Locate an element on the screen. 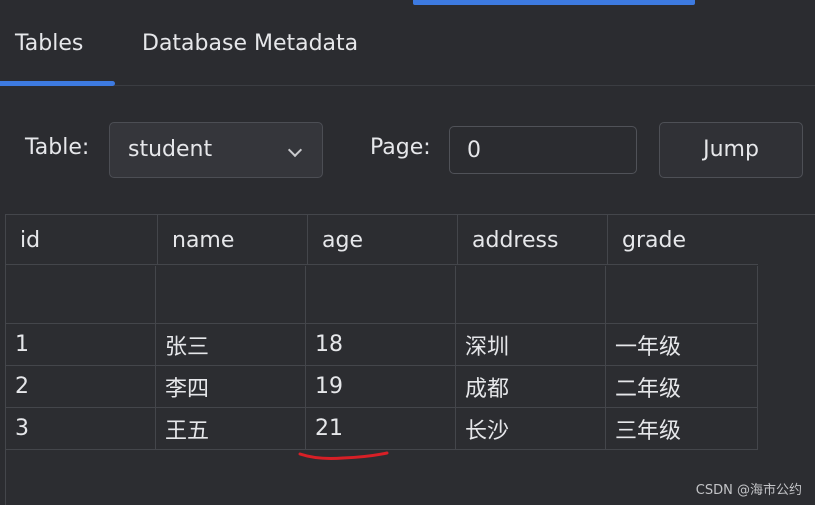 The height and width of the screenshot is (505, 815). cell-address: 深圳 is located at coordinates (531, 344).